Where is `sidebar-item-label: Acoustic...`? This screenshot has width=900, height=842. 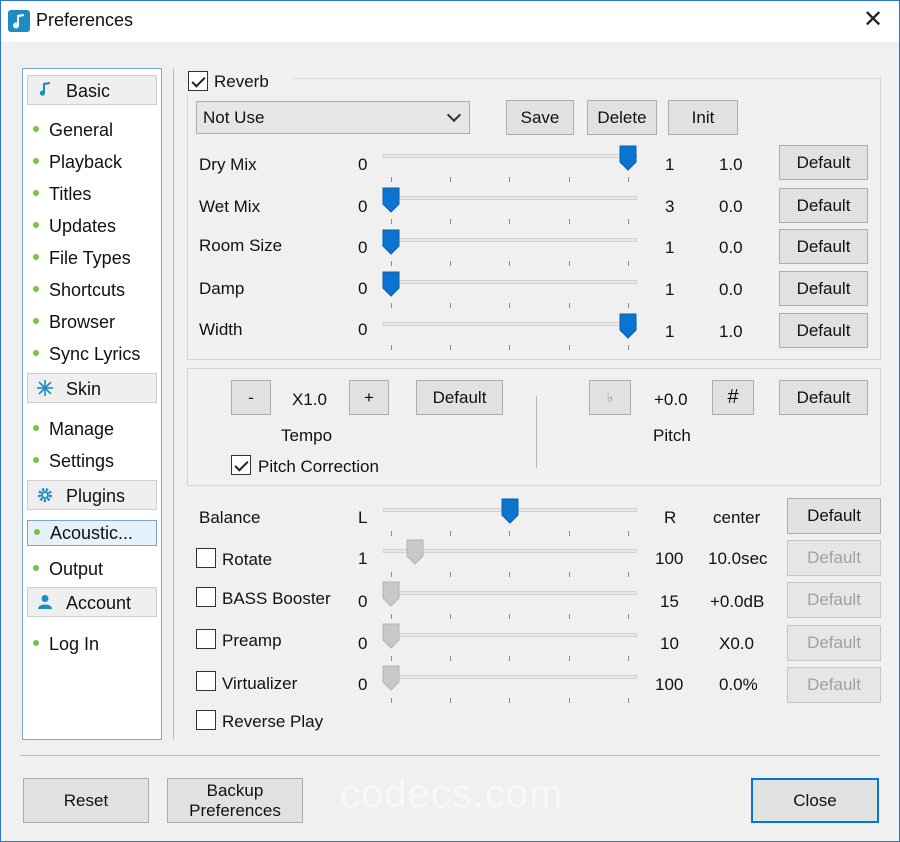
sidebar-item-label: Acoustic... is located at coordinates (92, 533).